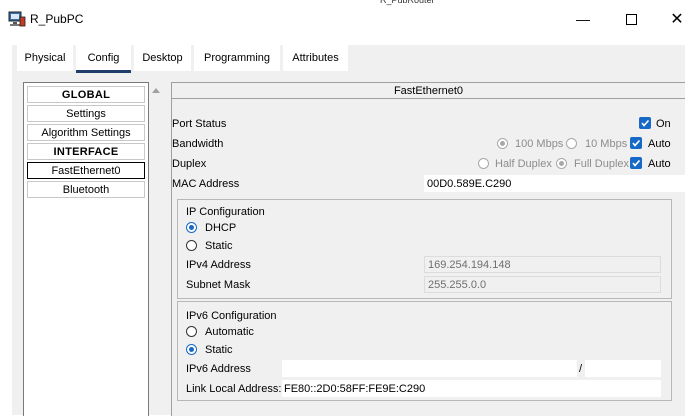 The image size is (685, 416). Describe the element at coordinates (602, 164) in the screenshot. I see `full-duplex-label: Full Duplex` at that location.